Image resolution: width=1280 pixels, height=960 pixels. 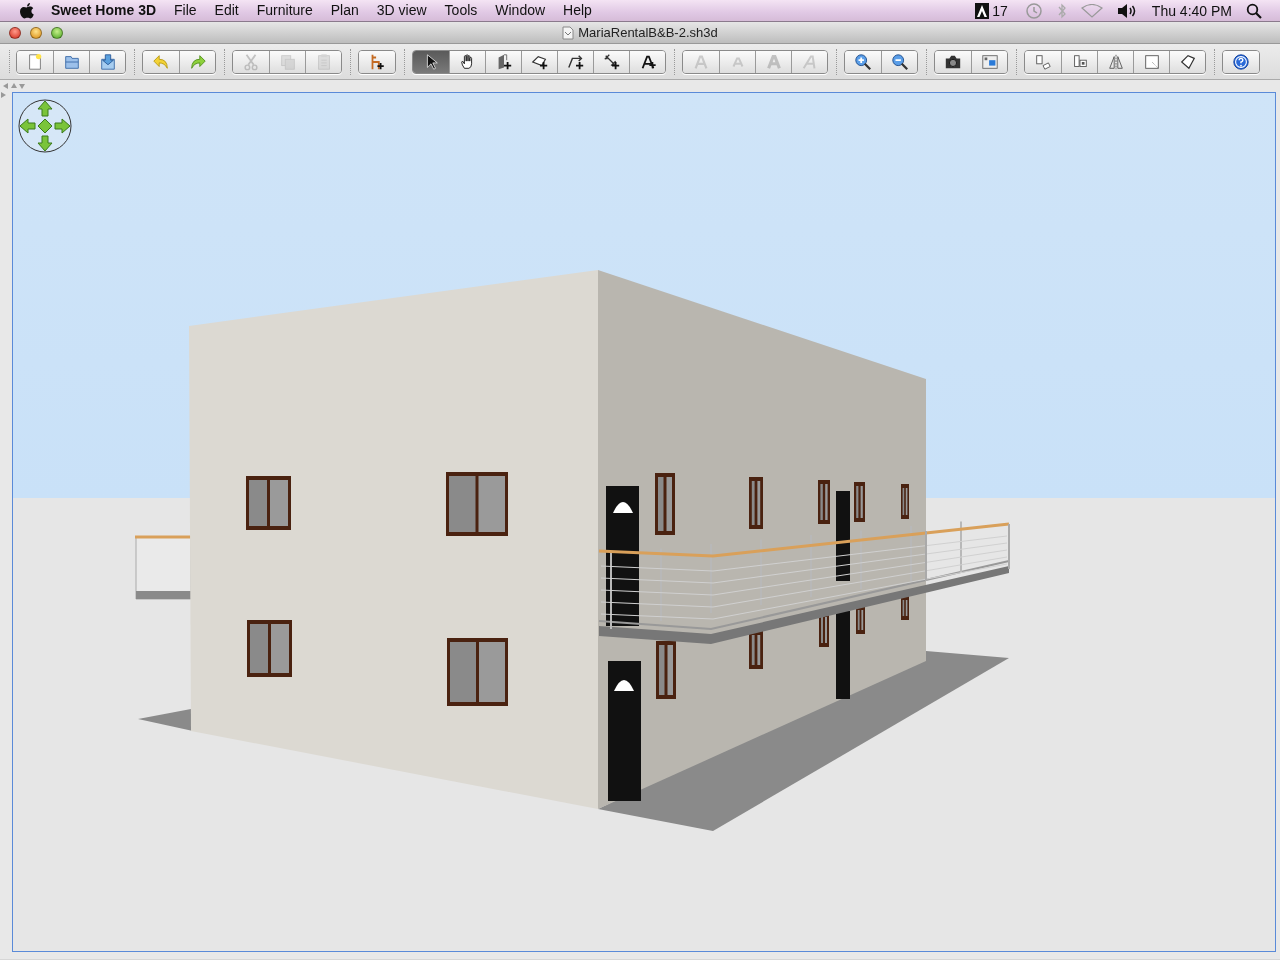 I want to click on zoom-in-icon, so click(x=863, y=61).